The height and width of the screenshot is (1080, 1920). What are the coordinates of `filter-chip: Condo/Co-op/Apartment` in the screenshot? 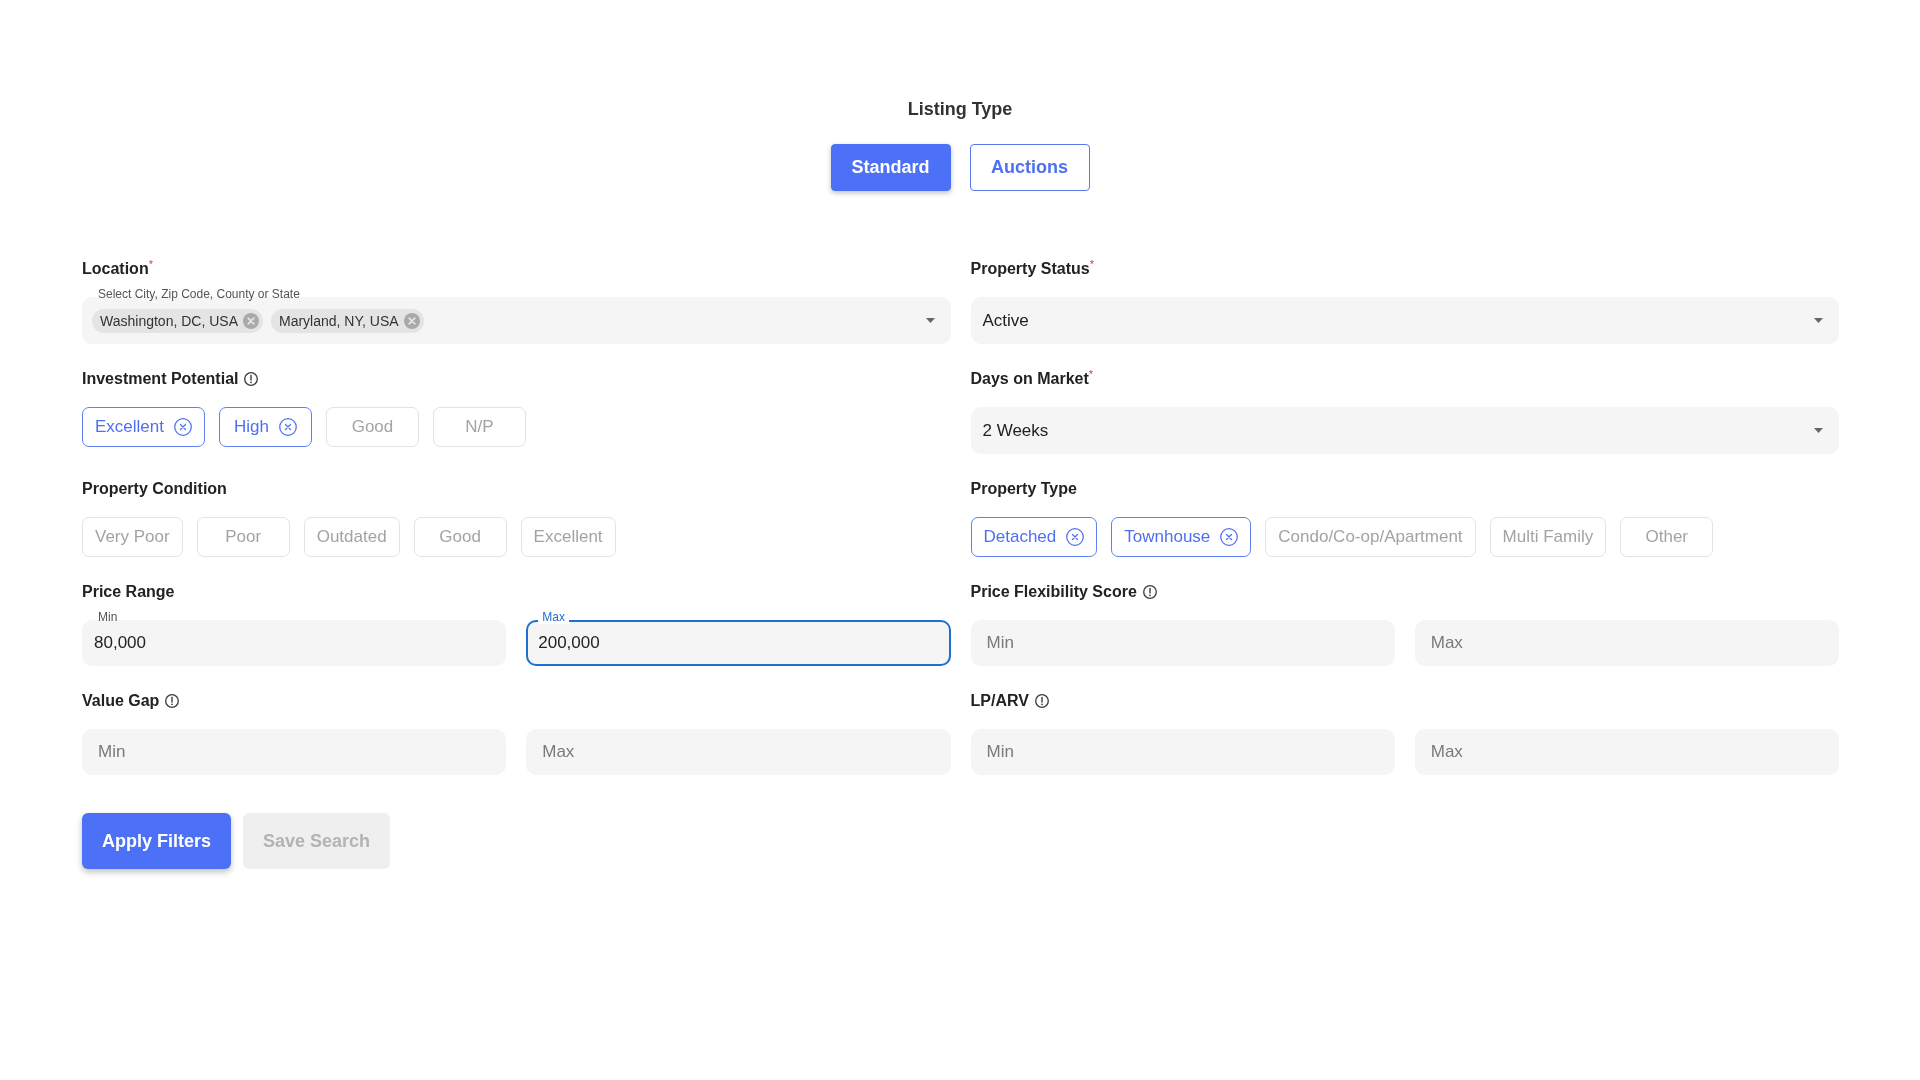 It's located at (1370, 537).